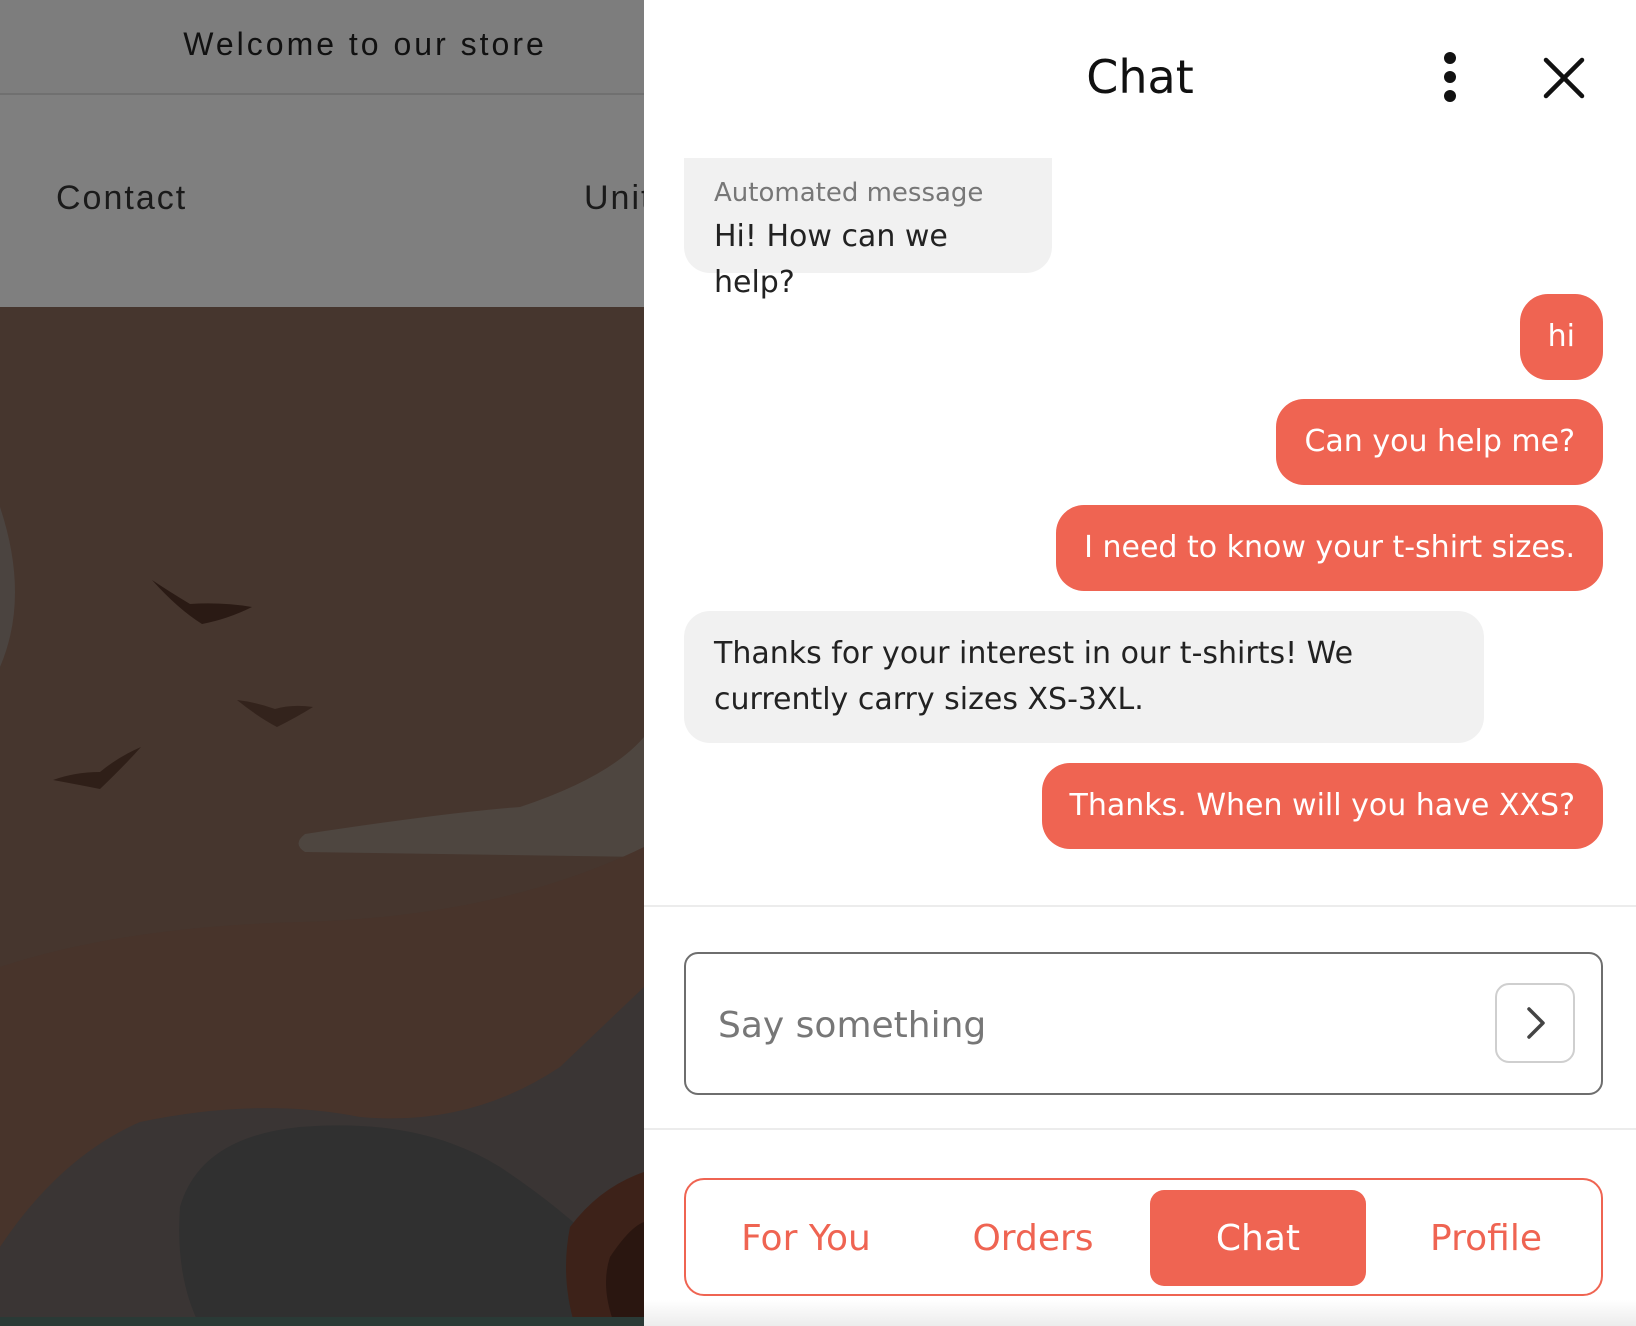  Describe the element at coordinates (322, 201) in the screenshot. I see `store-nav: Contact Unit` at that location.